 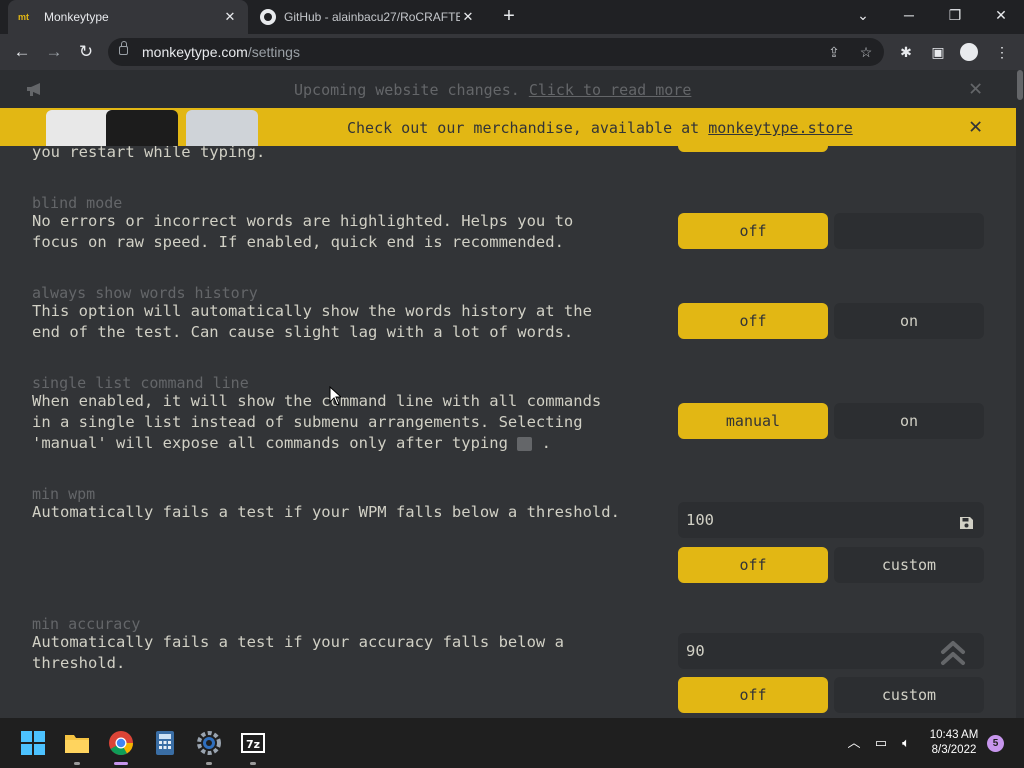 I want to click on browser-toolbar: ← → ↻ monkeytype.com/settings ⇪ ☆ ✱ ▣ ⋮, so click(x=512, y=52).